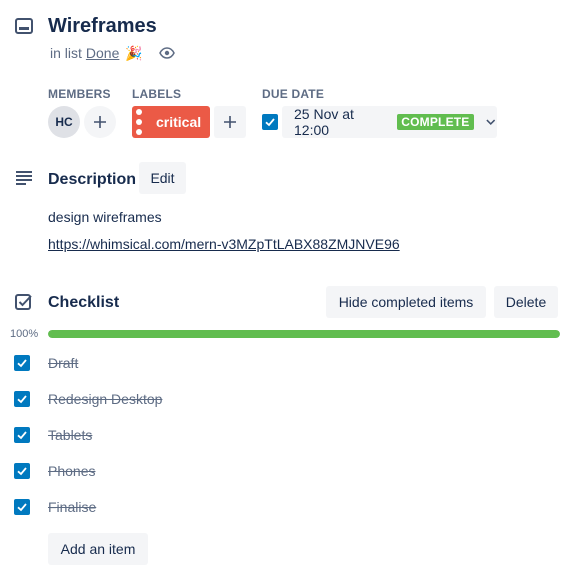 This screenshot has height=580, width=571. I want to click on due-date-heading: DUE DATE, so click(293, 94).